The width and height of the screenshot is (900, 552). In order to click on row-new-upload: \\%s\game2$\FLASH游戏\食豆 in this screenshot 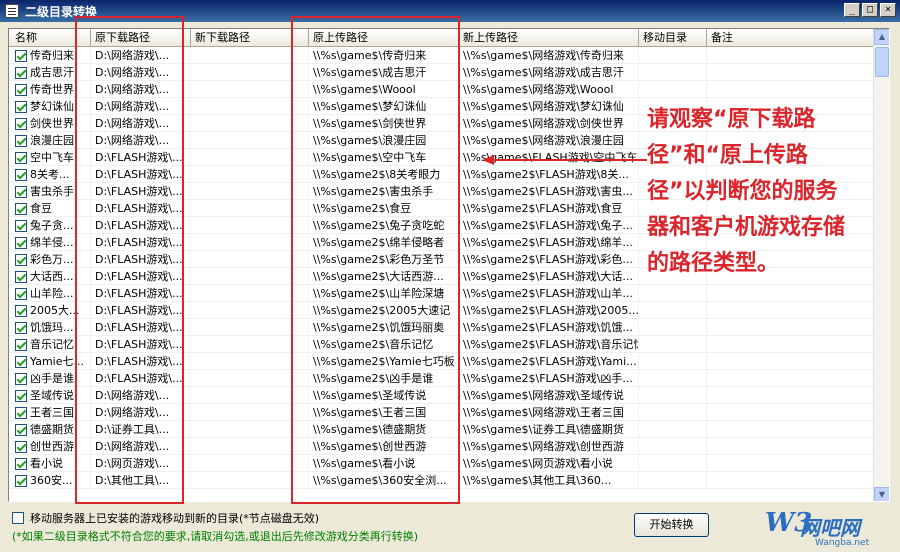, I will do `click(549, 208)`.